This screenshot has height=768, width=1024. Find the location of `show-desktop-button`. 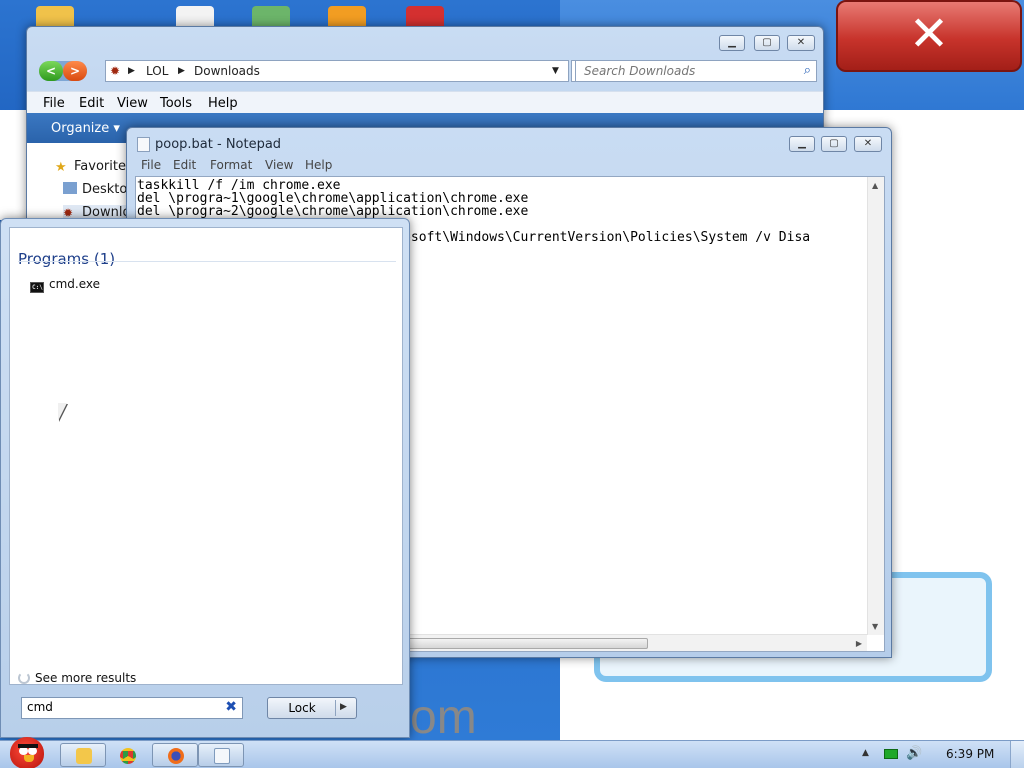

show-desktop-button is located at coordinates (1017, 754).